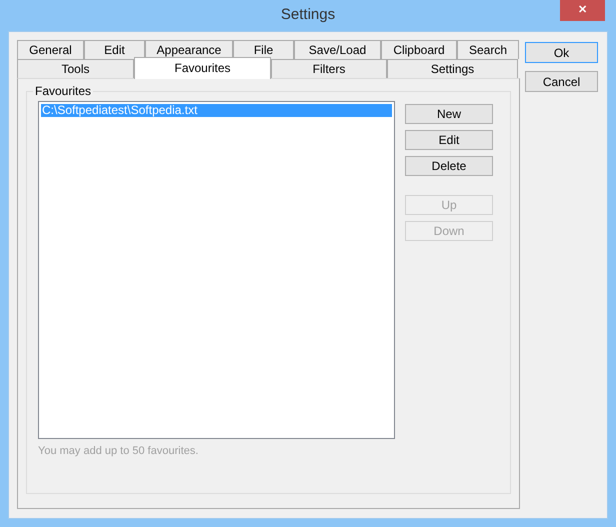 This screenshot has height=527, width=616. What do you see at coordinates (63, 91) in the screenshot?
I see `group-title: Favourites` at bounding box center [63, 91].